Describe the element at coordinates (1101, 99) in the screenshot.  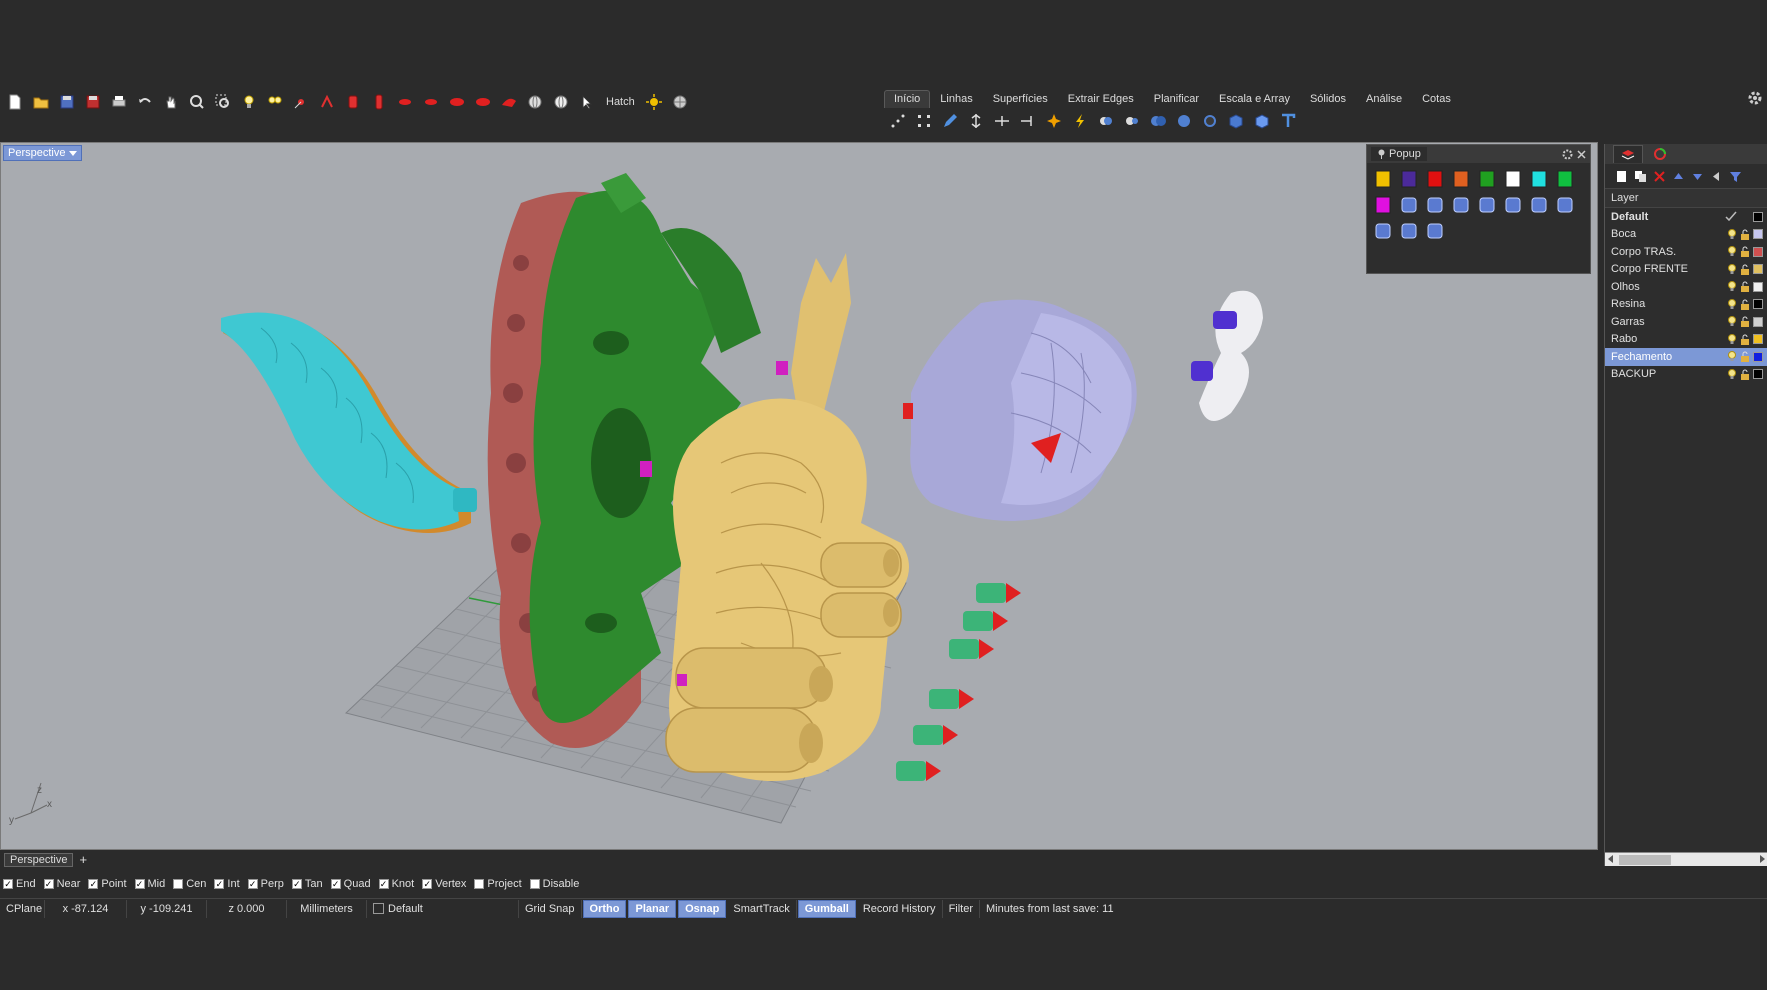
I see `tab-extrair-edges: Extrair Edges` at that location.